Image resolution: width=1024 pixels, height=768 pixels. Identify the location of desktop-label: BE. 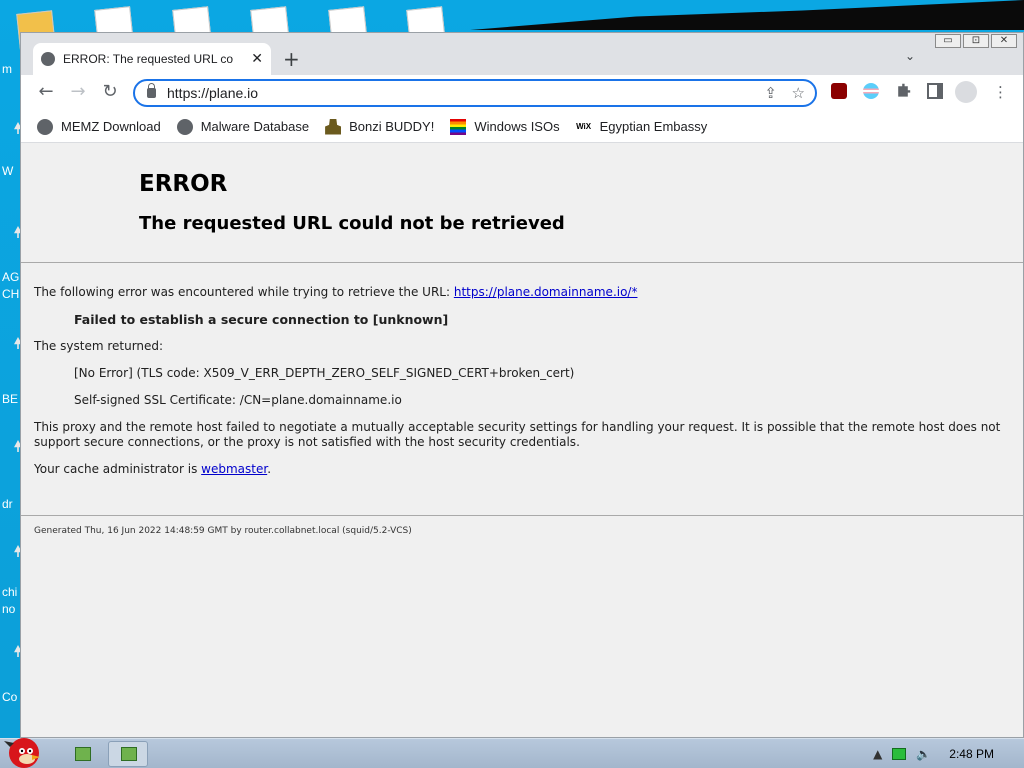
(10, 399).